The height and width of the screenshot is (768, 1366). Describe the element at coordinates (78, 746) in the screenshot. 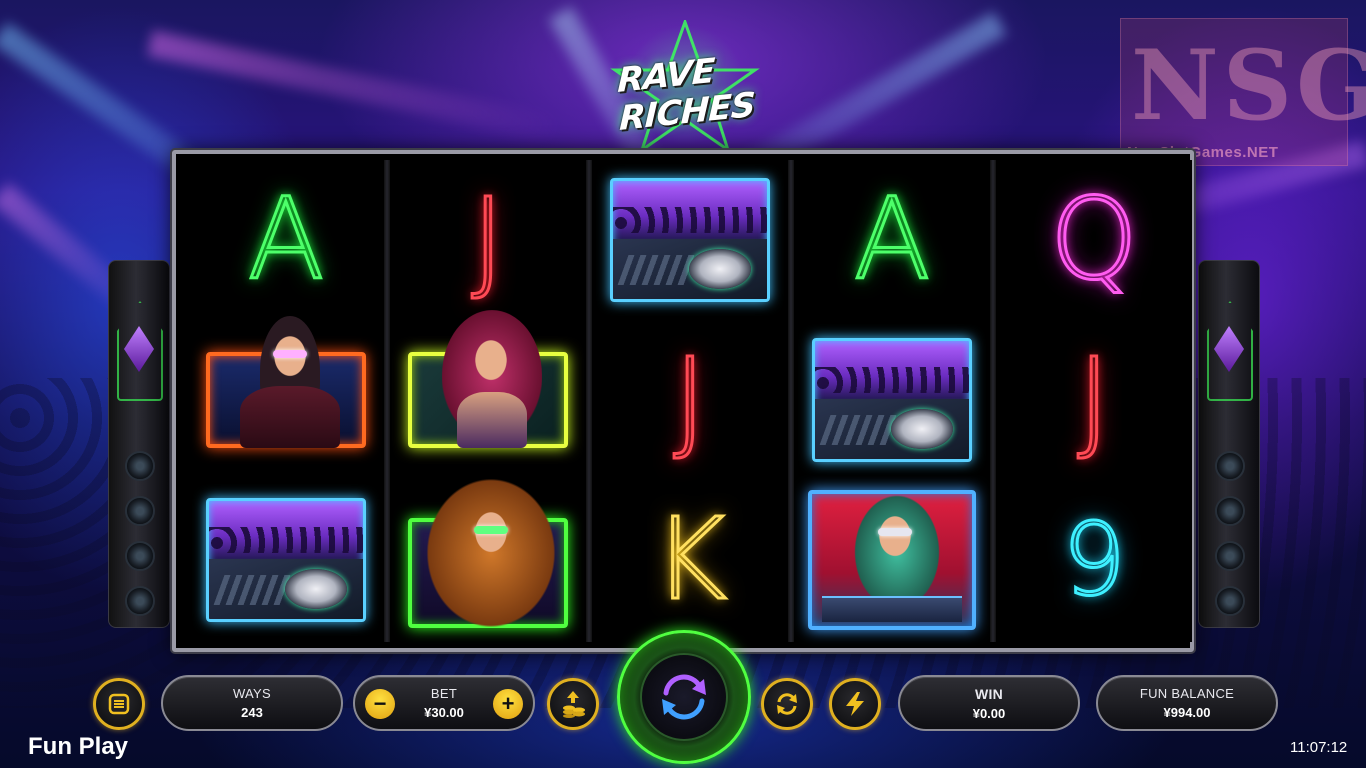

I see `play-mode-label: Fun Play` at that location.